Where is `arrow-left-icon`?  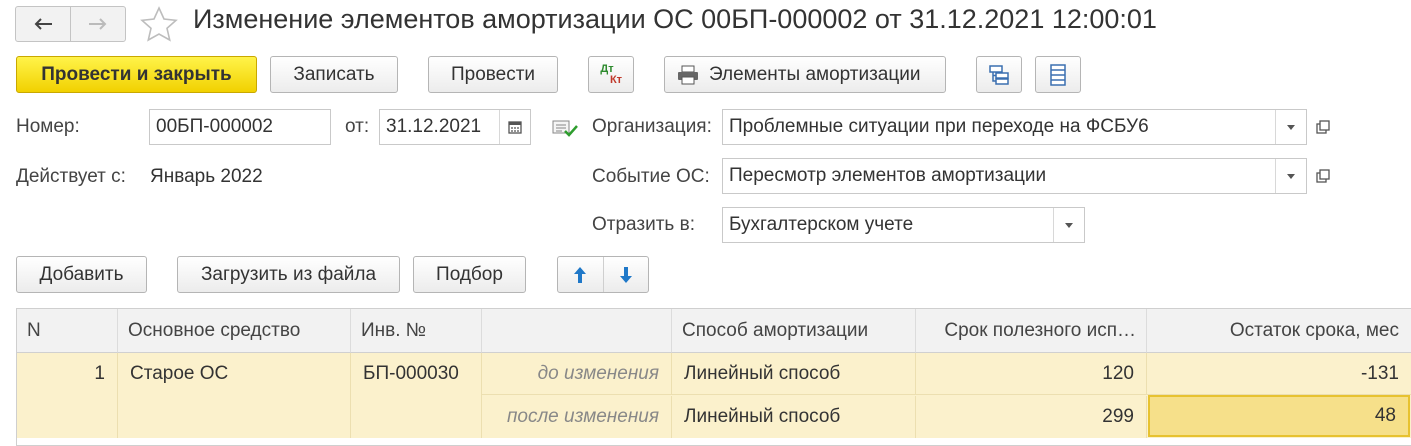
arrow-left-icon is located at coordinates (43, 24).